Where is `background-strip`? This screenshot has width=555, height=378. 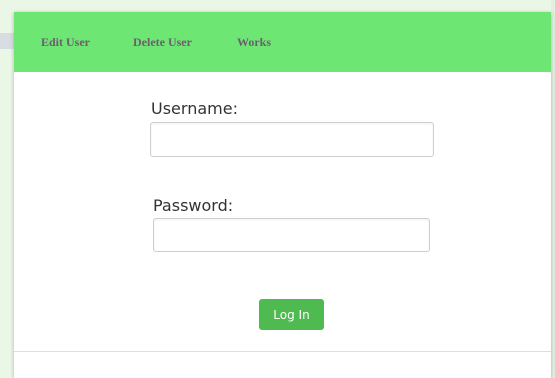 background-strip is located at coordinates (7, 41).